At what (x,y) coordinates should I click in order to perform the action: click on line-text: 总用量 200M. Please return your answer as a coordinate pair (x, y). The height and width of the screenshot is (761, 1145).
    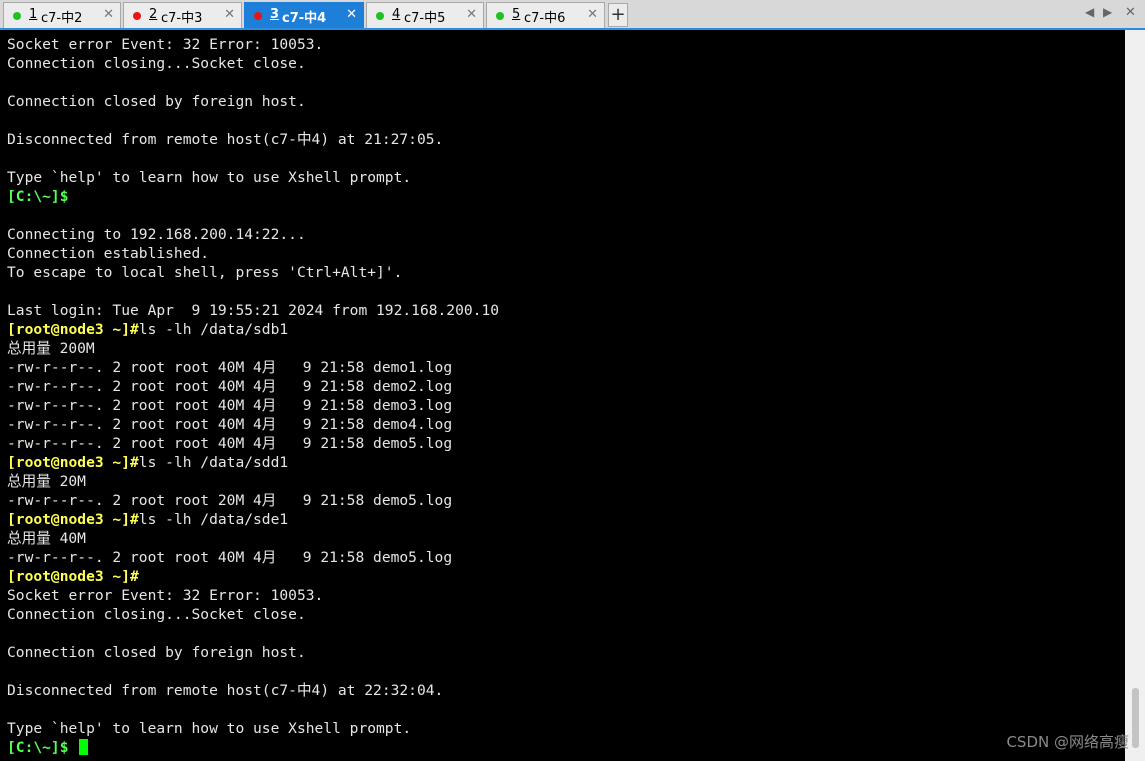
    Looking at the image, I should click on (51, 348).